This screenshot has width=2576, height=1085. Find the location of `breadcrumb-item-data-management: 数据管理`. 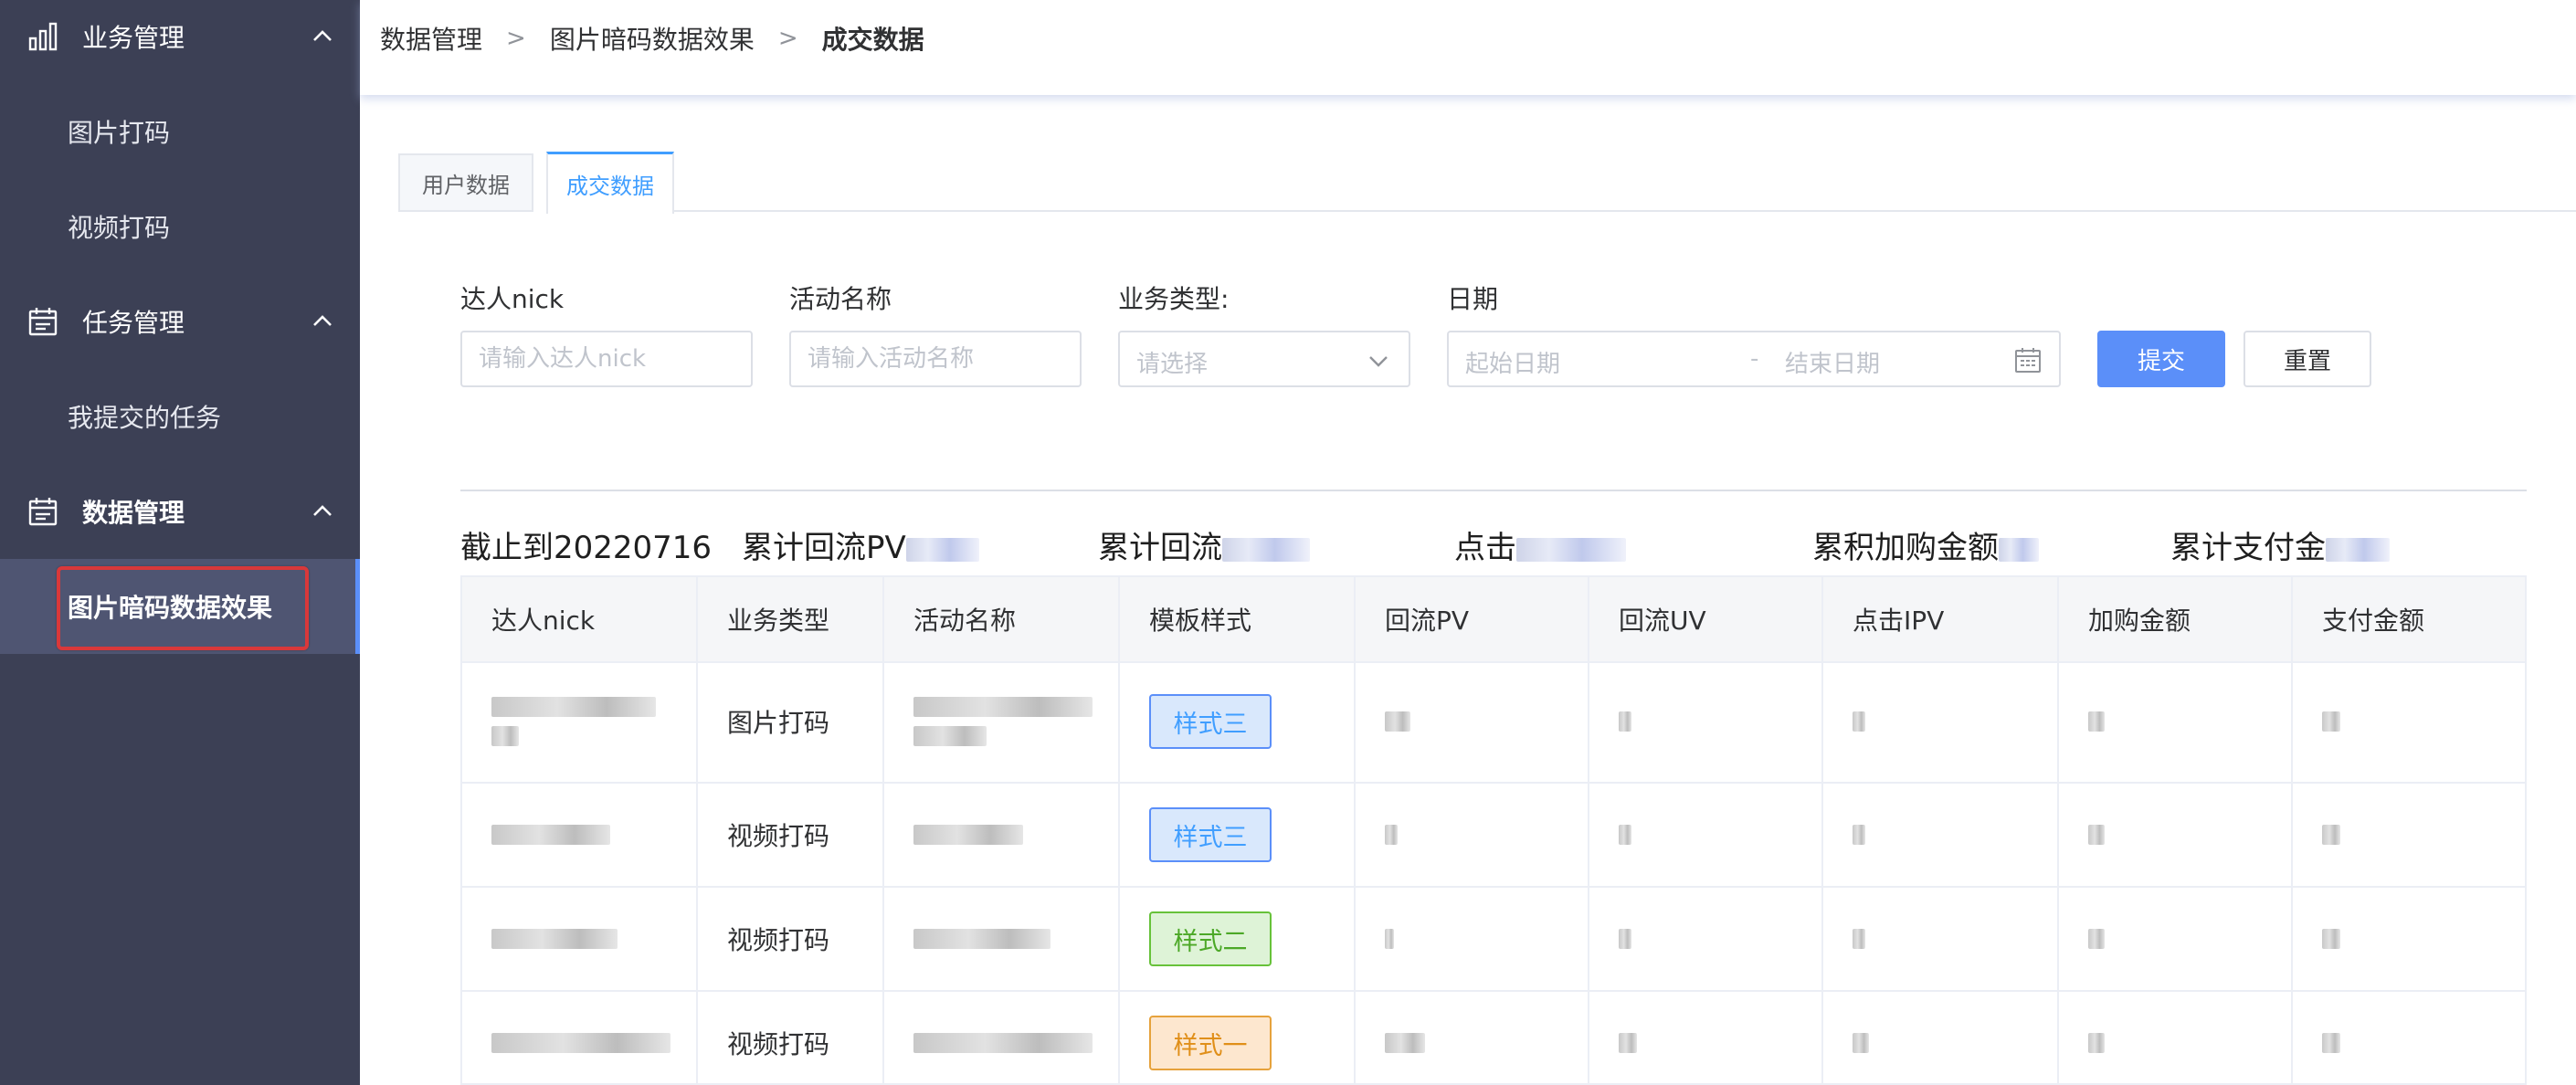

breadcrumb-item-data-management: 数据管理 is located at coordinates (431, 38).